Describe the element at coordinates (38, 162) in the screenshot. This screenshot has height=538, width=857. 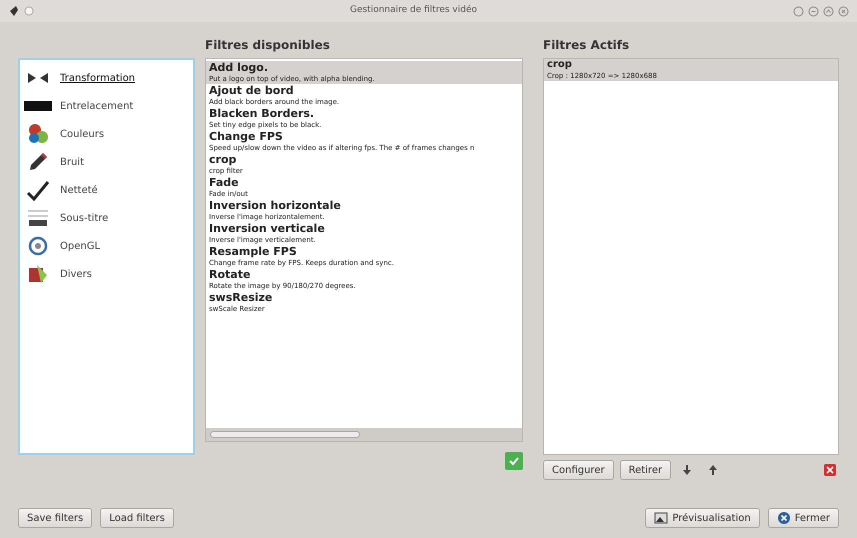
I see `pen-icon` at that location.